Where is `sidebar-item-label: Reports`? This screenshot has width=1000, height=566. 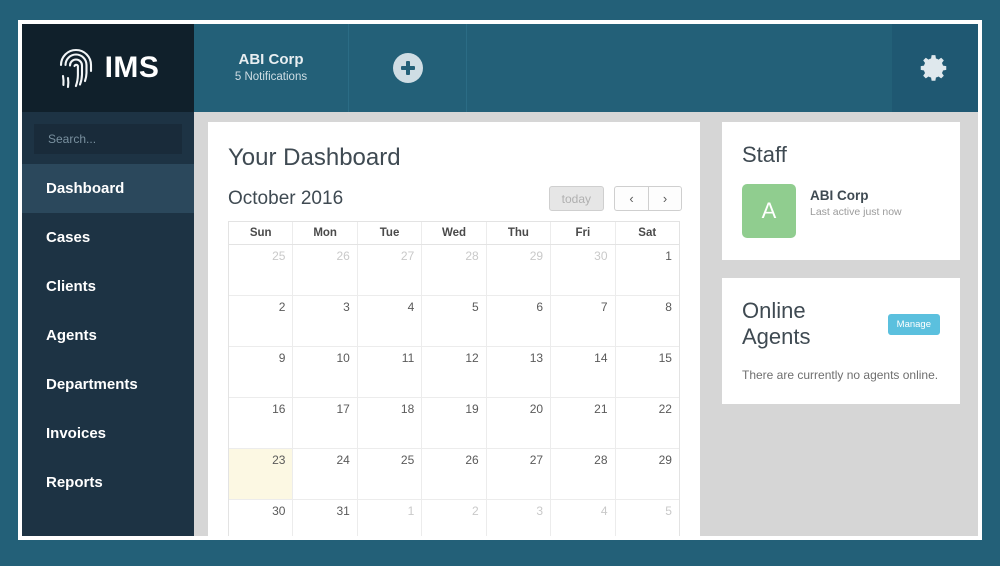
sidebar-item-label: Reports is located at coordinates (74, 482).